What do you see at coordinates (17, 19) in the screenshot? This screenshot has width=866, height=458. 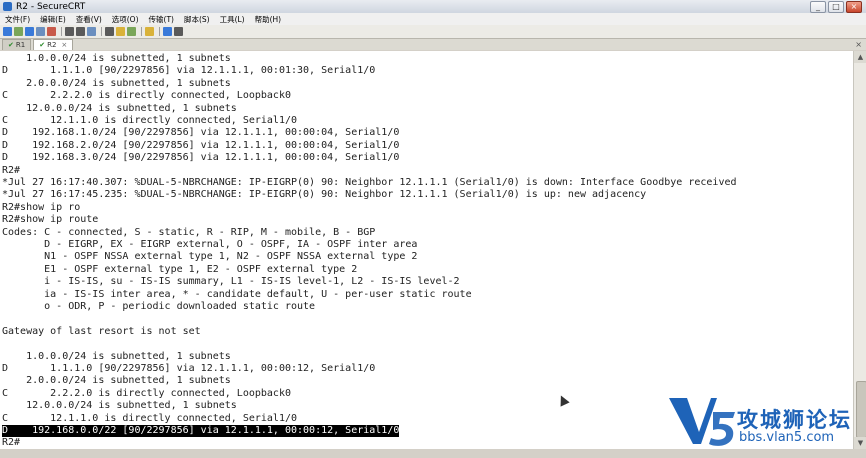 I see `menu-item: 文件(F)` at bounding box center [17, 19].